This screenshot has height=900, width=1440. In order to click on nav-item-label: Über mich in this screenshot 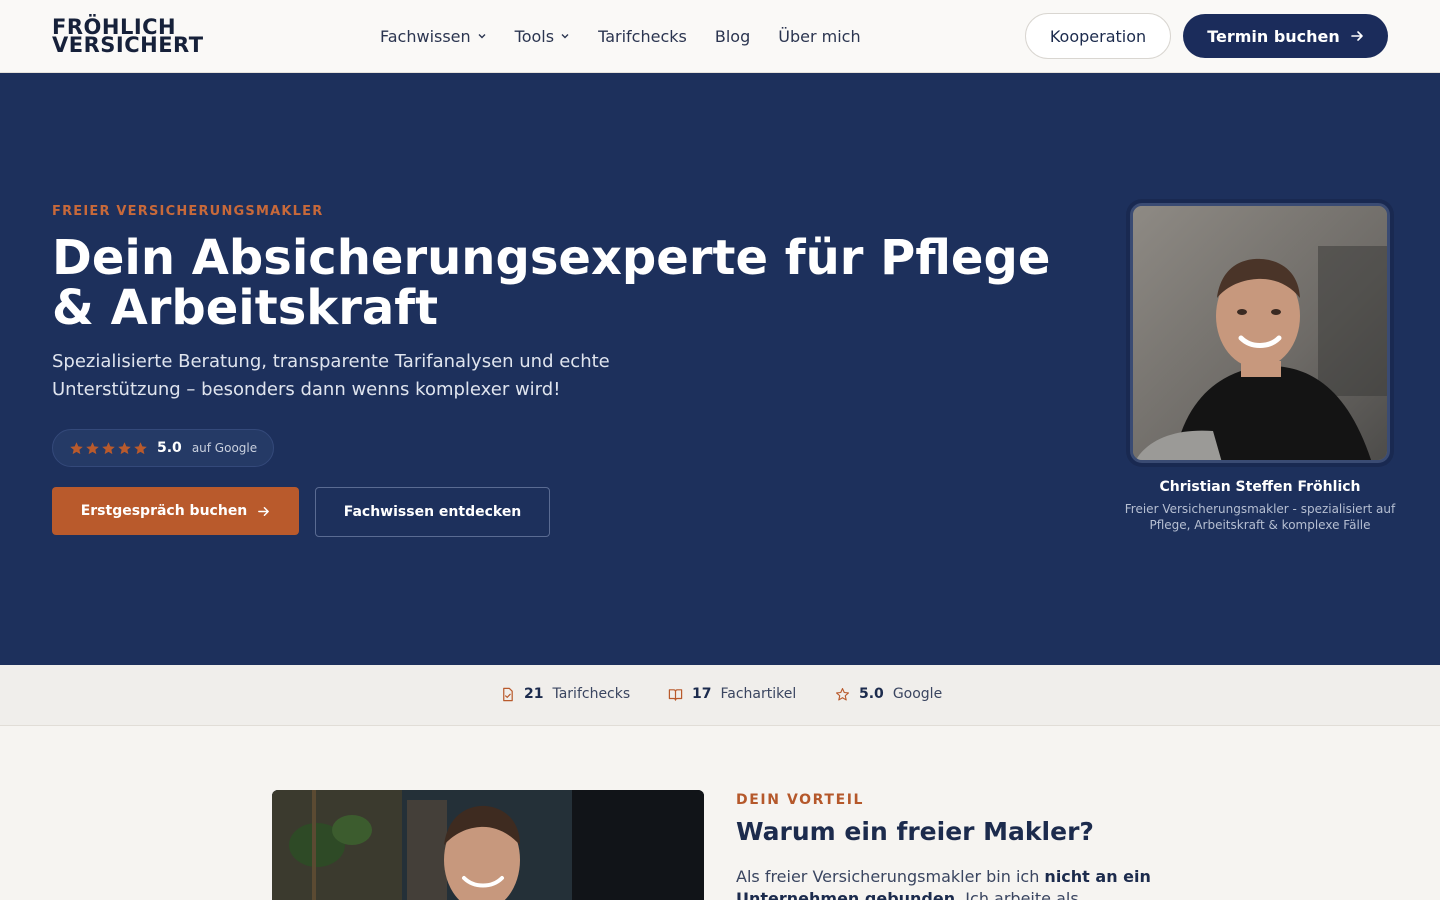, I will do `click(819, 36)`.